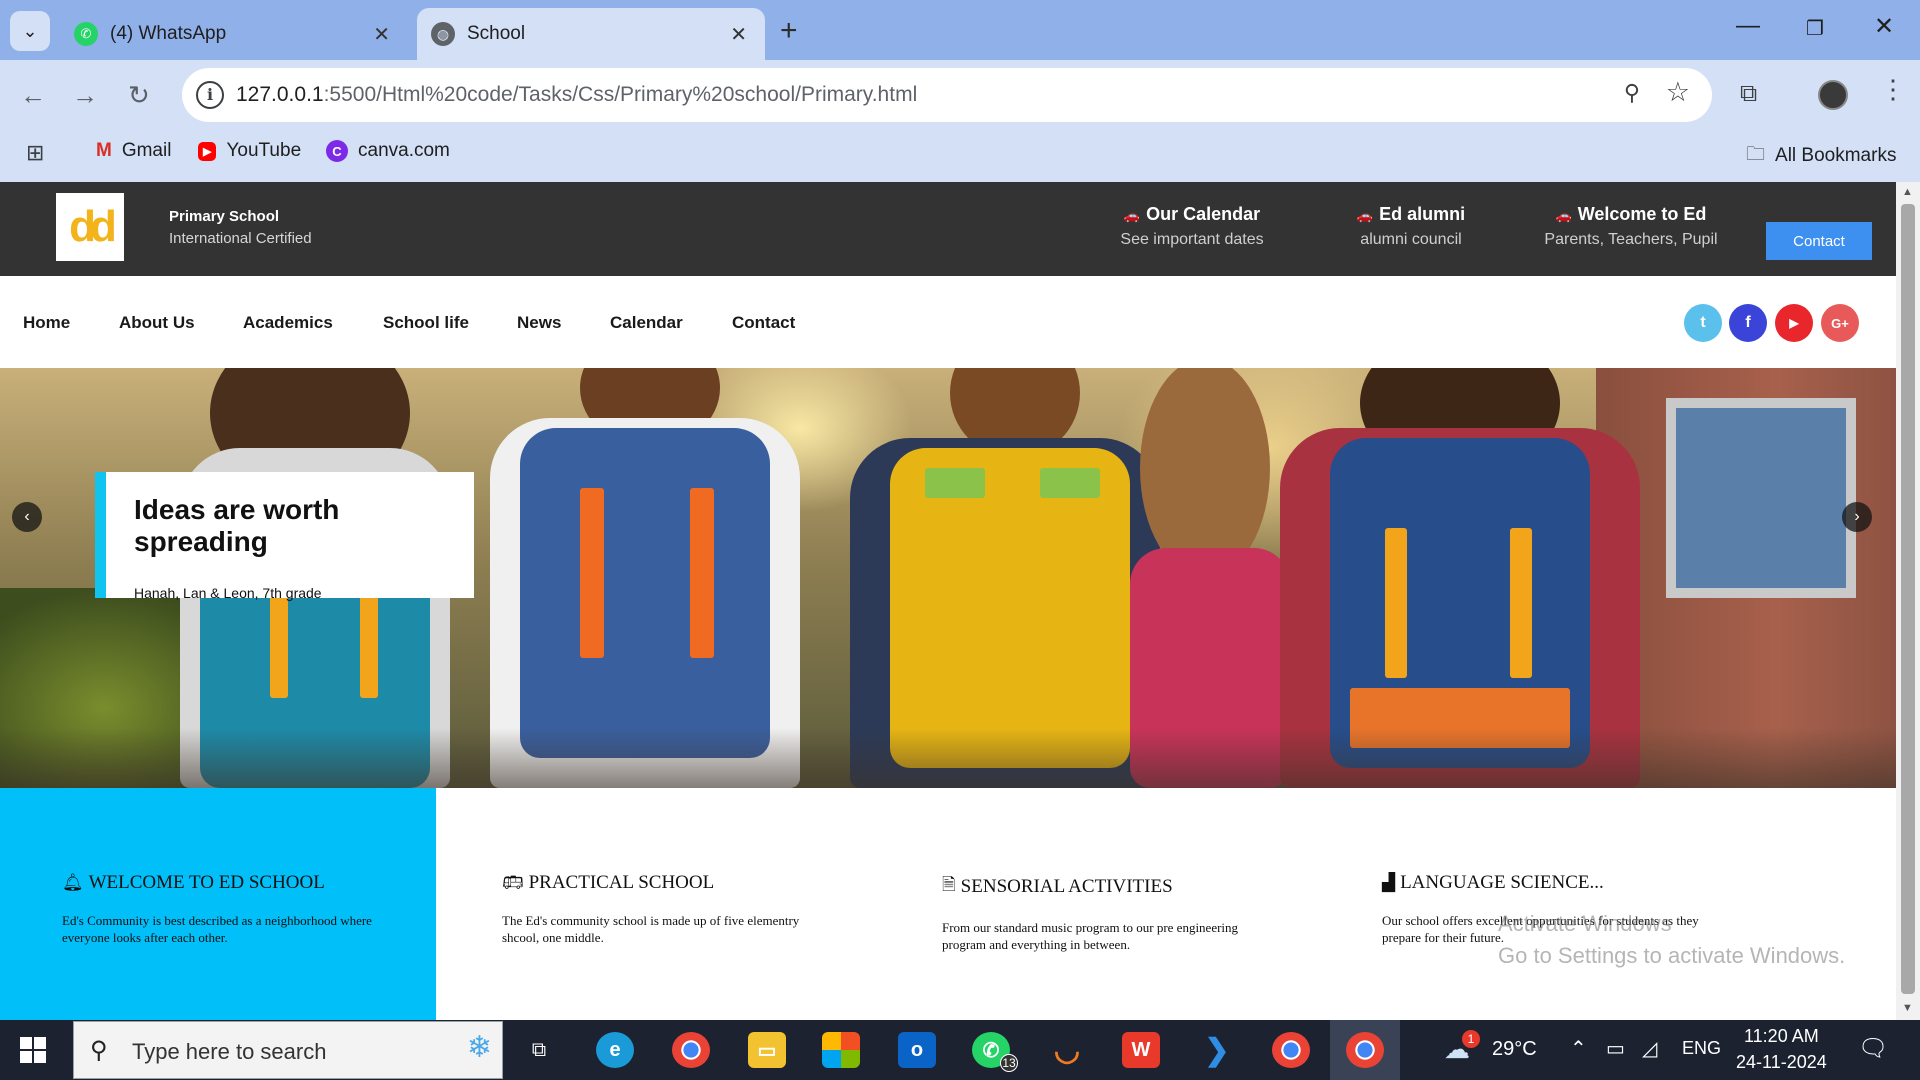 This screenshot has height=1080, width=1920. What do you see at coordinates (1748, 323) in the screenshot?
I see `facebook-icon: f` at bounding box center [1748, 323].